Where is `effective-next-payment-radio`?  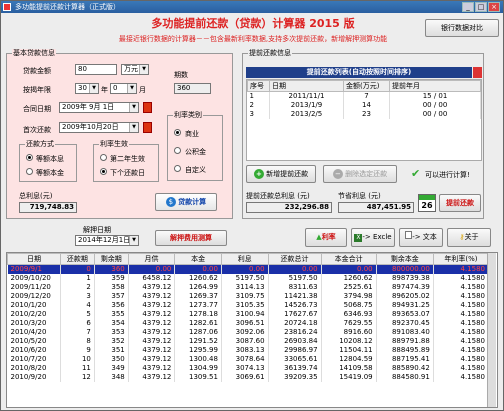 effective-next-payment-radio is located at coordinates (103, 171).